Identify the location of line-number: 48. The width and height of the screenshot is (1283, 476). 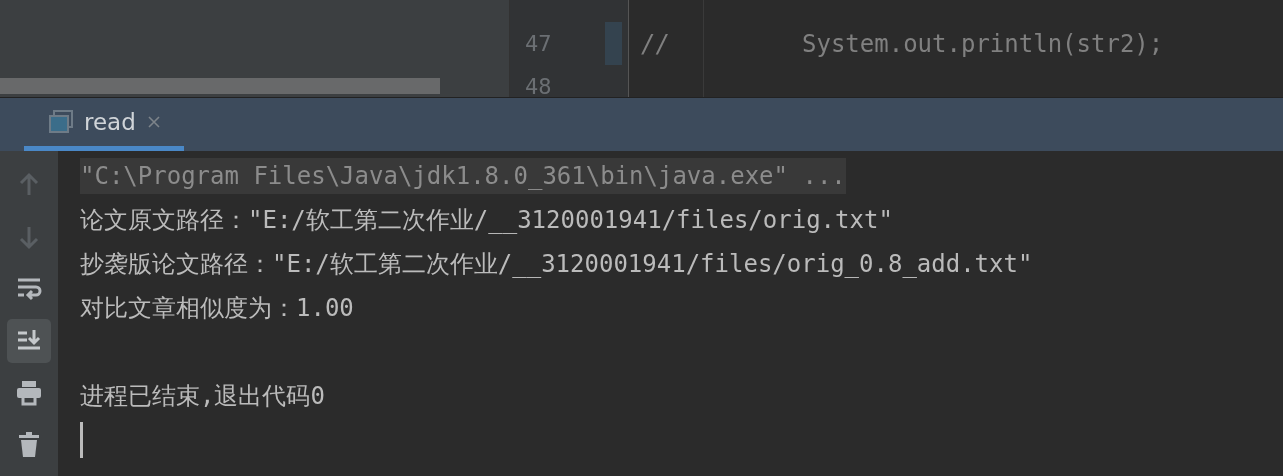
(539, 85).